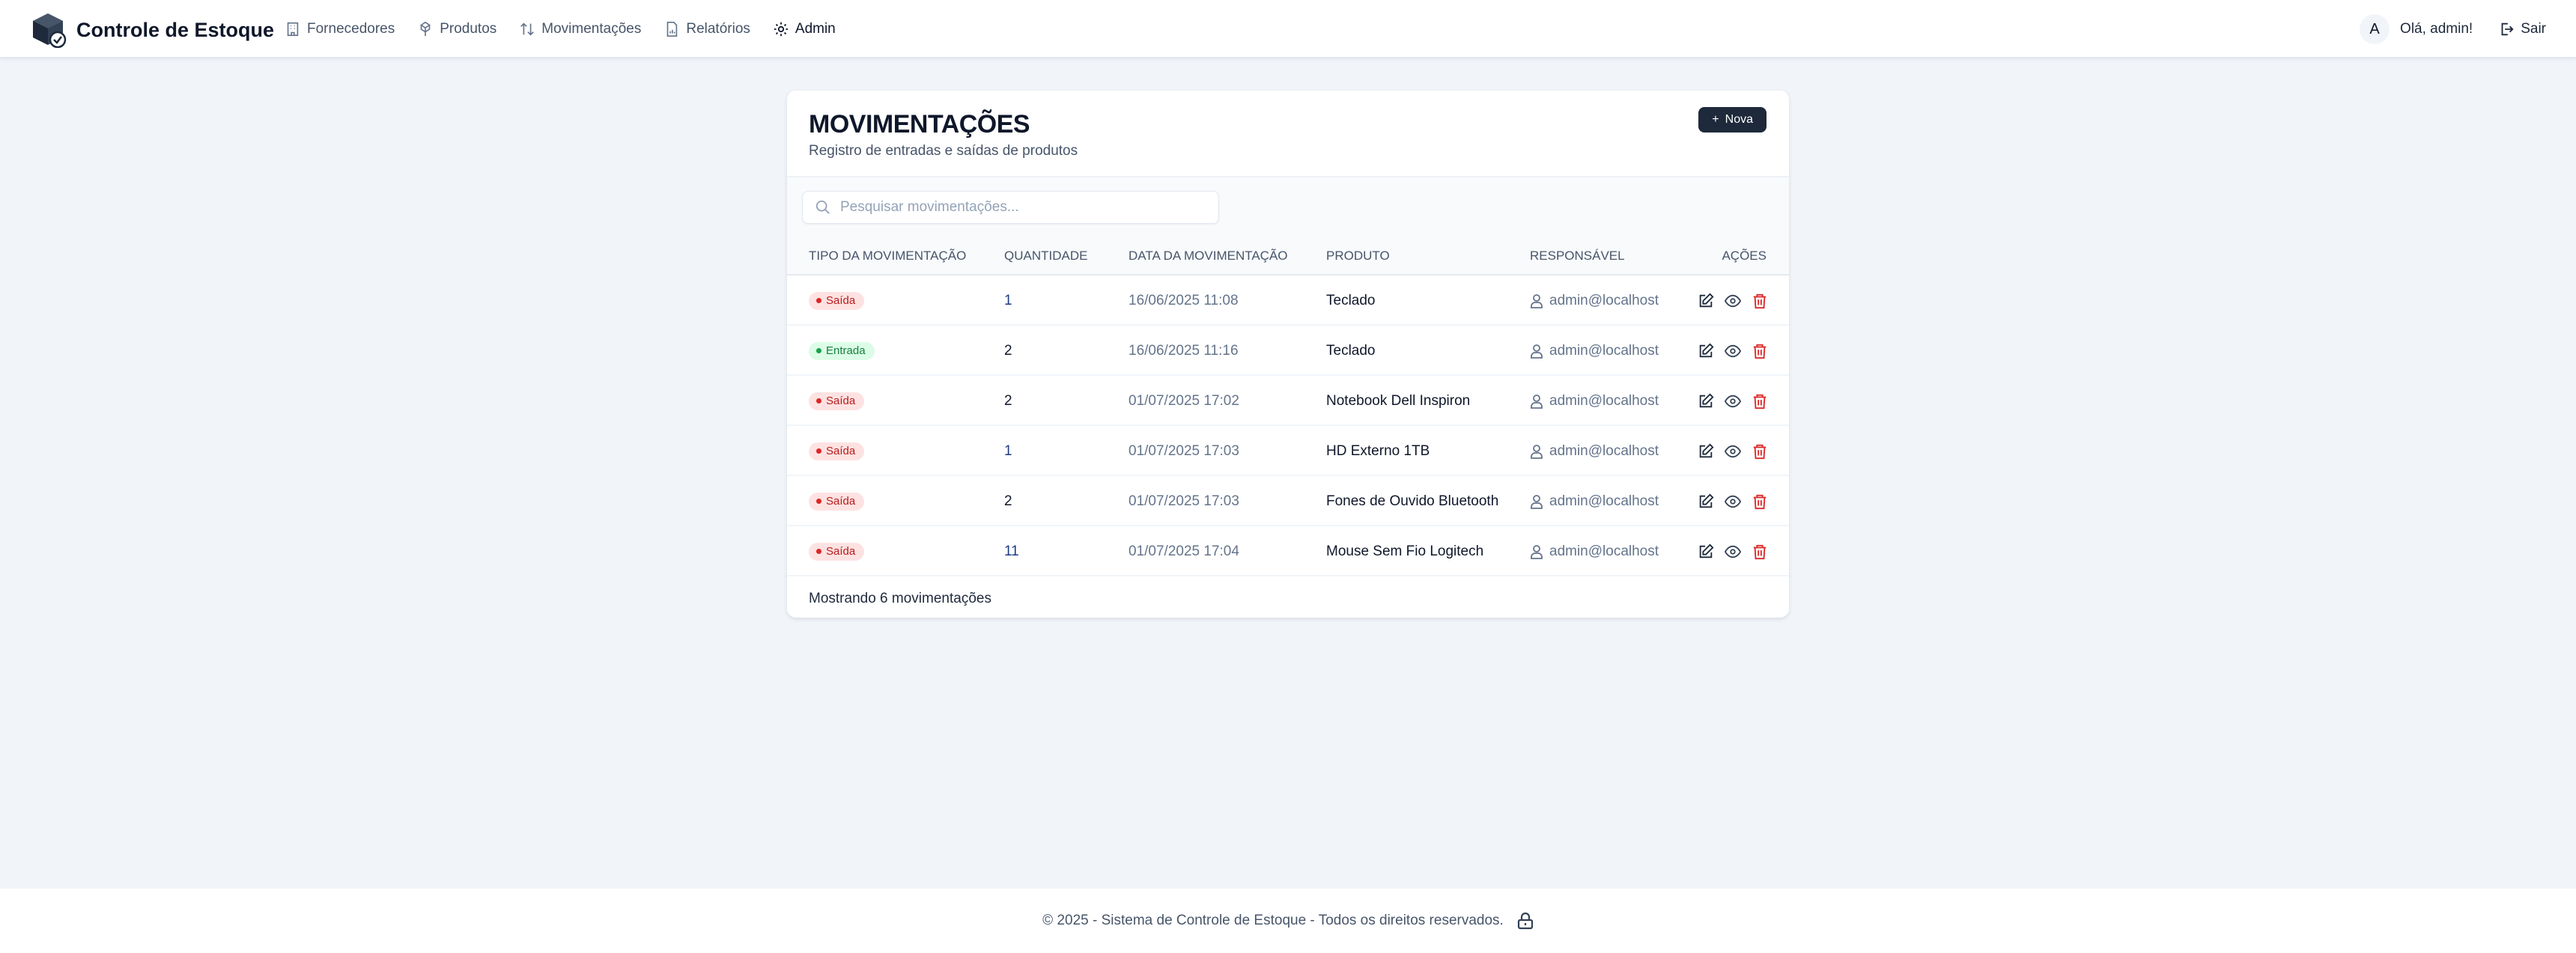 This screenshot has height=953, width=2576. What do you see at coordinates (1398, 400) in the screenshot?
I see `product: Notebook Dell Inspiron` at bounding box center [1398, 400].